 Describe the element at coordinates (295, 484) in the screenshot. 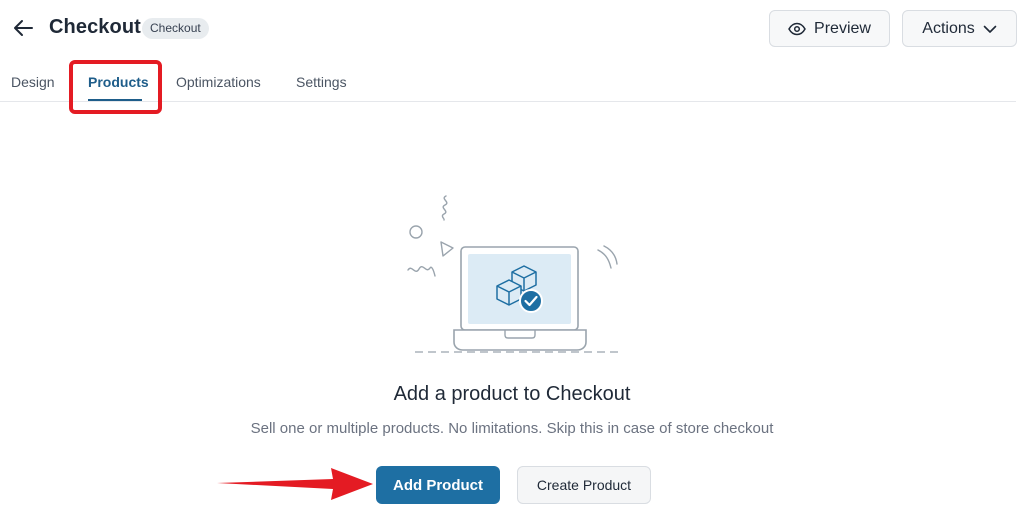

I see `annotation-arrow-icon` at that location.